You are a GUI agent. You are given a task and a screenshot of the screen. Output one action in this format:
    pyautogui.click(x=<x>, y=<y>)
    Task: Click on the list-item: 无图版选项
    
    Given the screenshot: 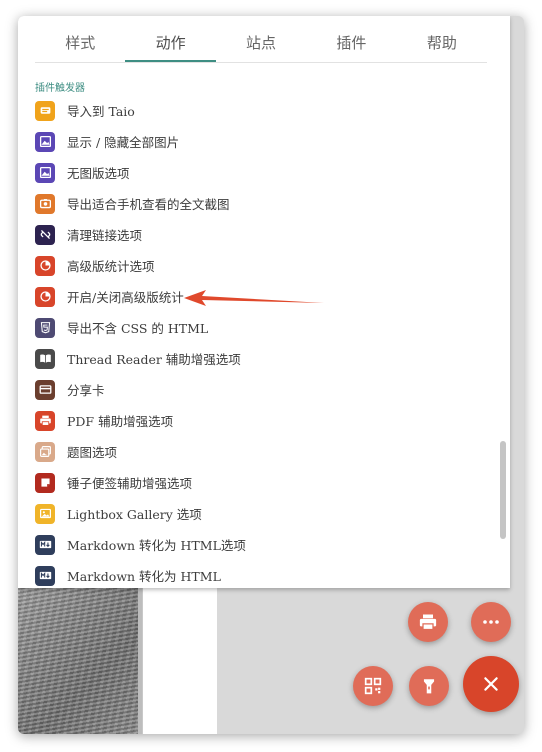 What is the action you would take?
    pyautogui.click(x=263, y=172)
    